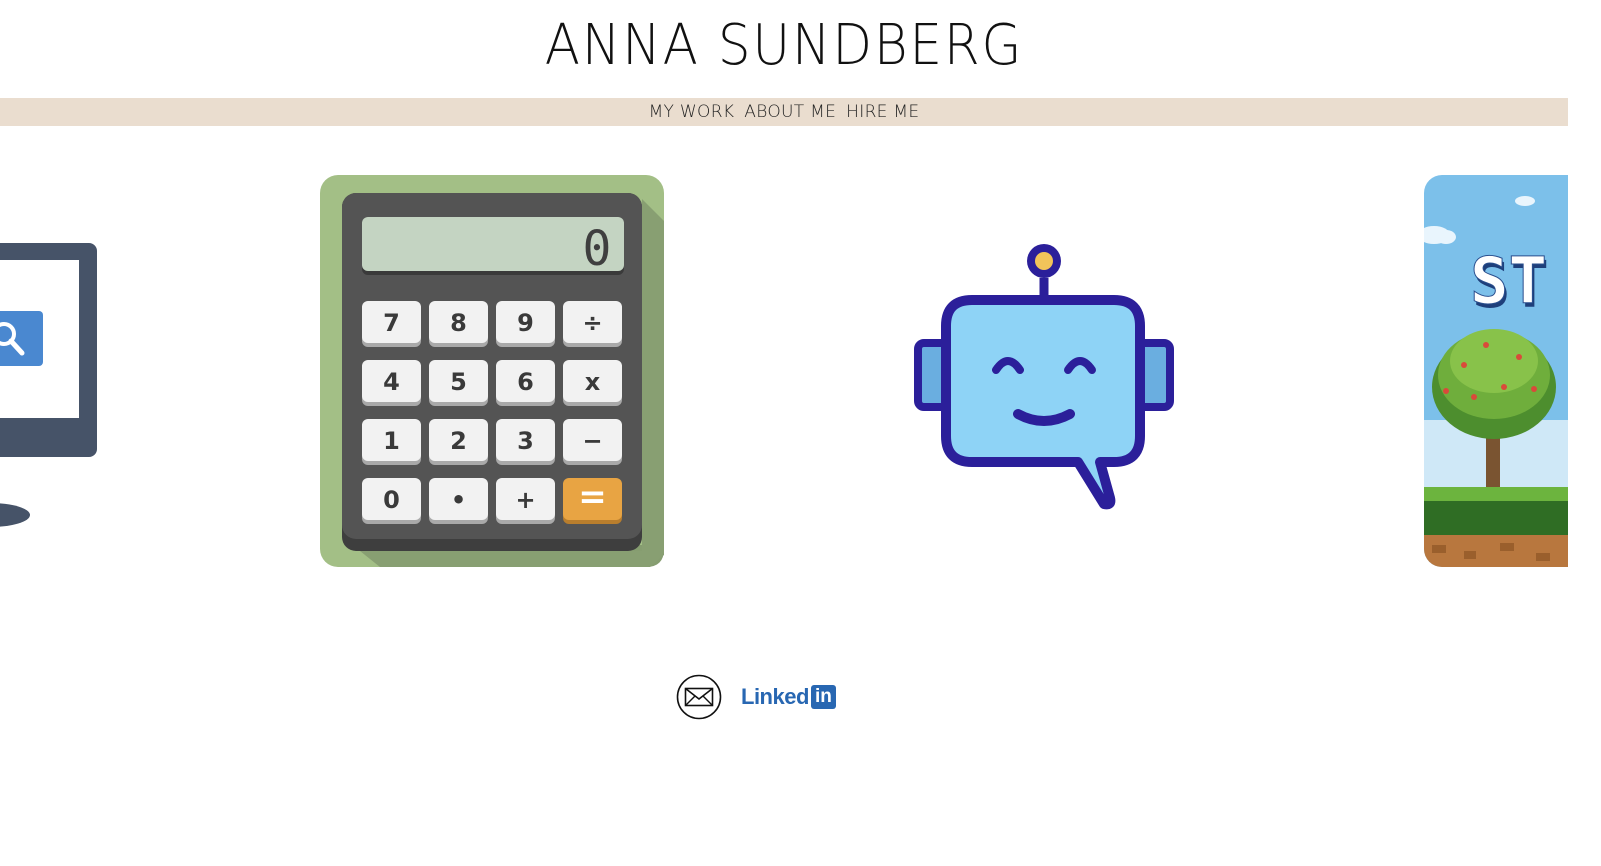 The image size is (1601, 866). I want to click on calculator-key-label: 2, so click(458, 441).